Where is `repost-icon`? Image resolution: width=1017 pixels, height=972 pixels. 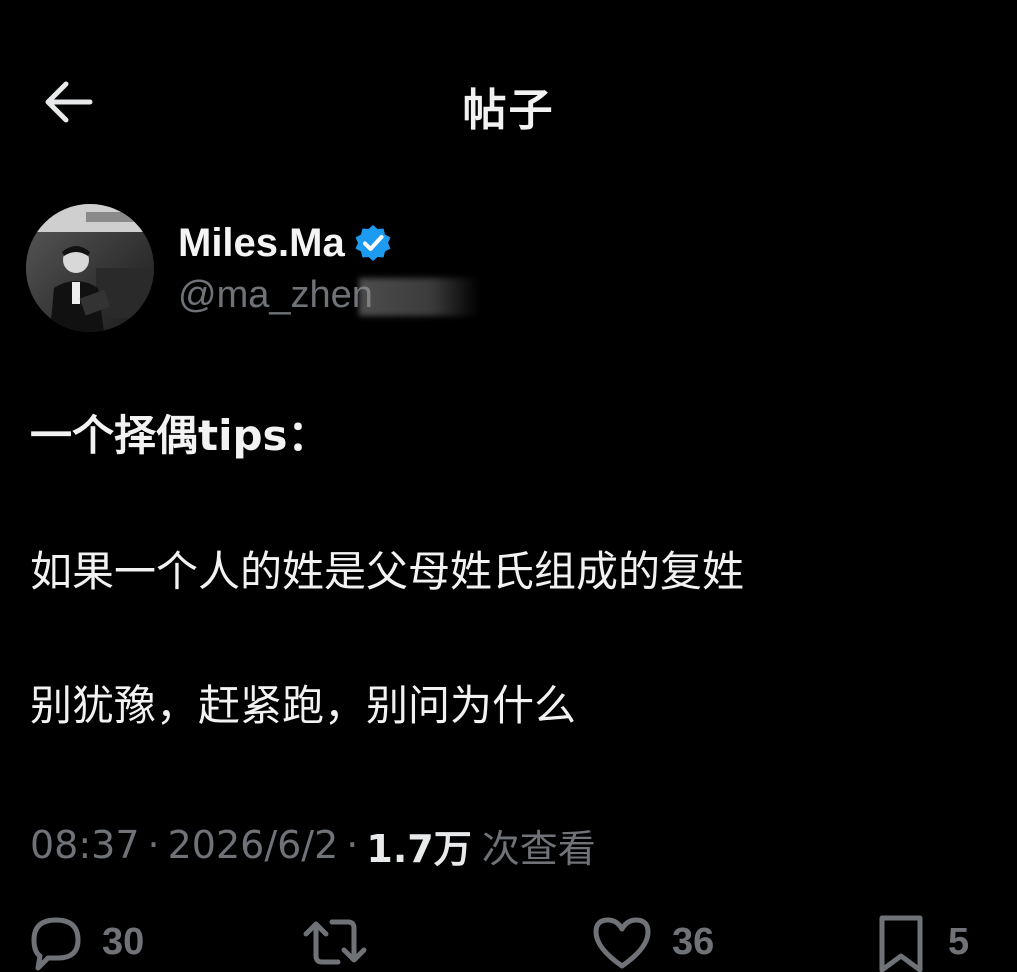 repost-icon is located at coordinates (335, 942).